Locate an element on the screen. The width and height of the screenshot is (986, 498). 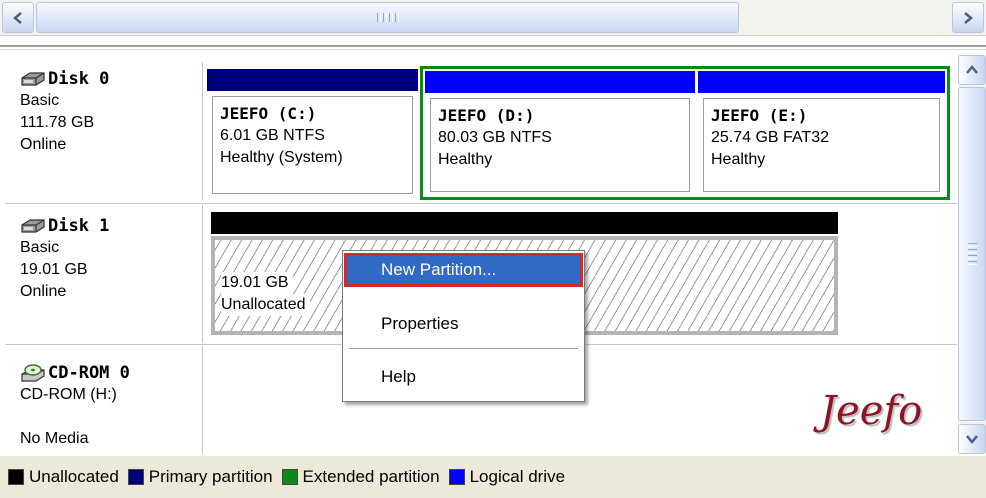
pane-divider is located at coordinates (493, 47).